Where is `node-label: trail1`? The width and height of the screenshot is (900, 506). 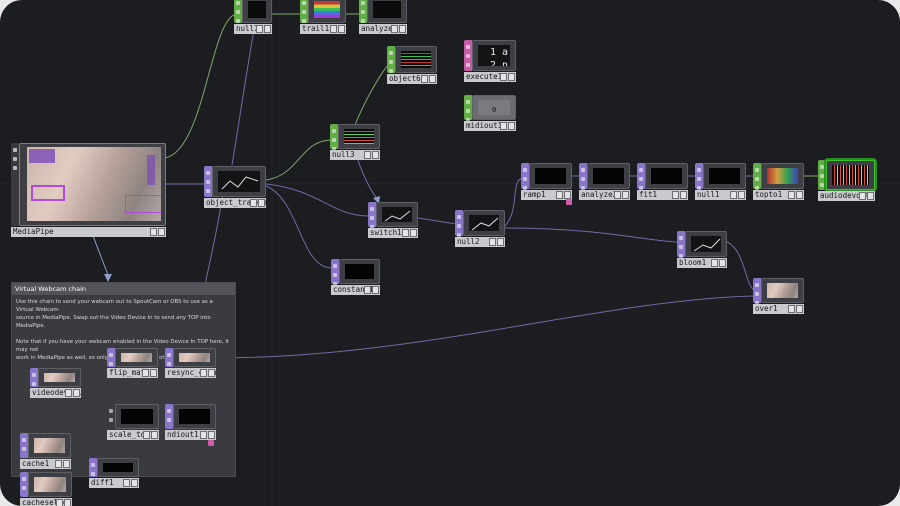
node-label: trail1 is located at coordinates (316, 28).